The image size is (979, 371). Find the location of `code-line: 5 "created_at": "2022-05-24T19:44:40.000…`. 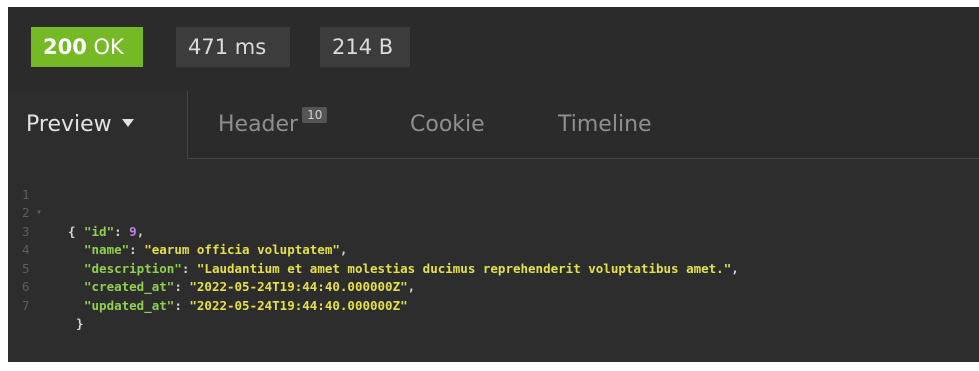

code-line: 5 "created_at": "2022-05-24T19:44:40.000… is located at coordinates (219, 277).